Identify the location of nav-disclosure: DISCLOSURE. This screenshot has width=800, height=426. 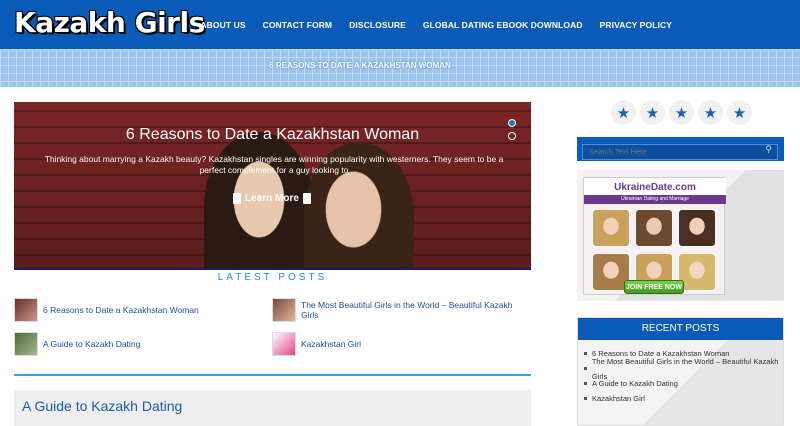
(377, 25).